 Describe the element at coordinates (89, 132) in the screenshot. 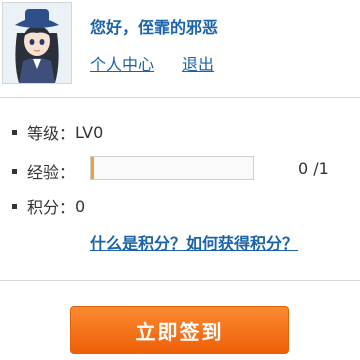

I see `level-value: LV0` at that location.